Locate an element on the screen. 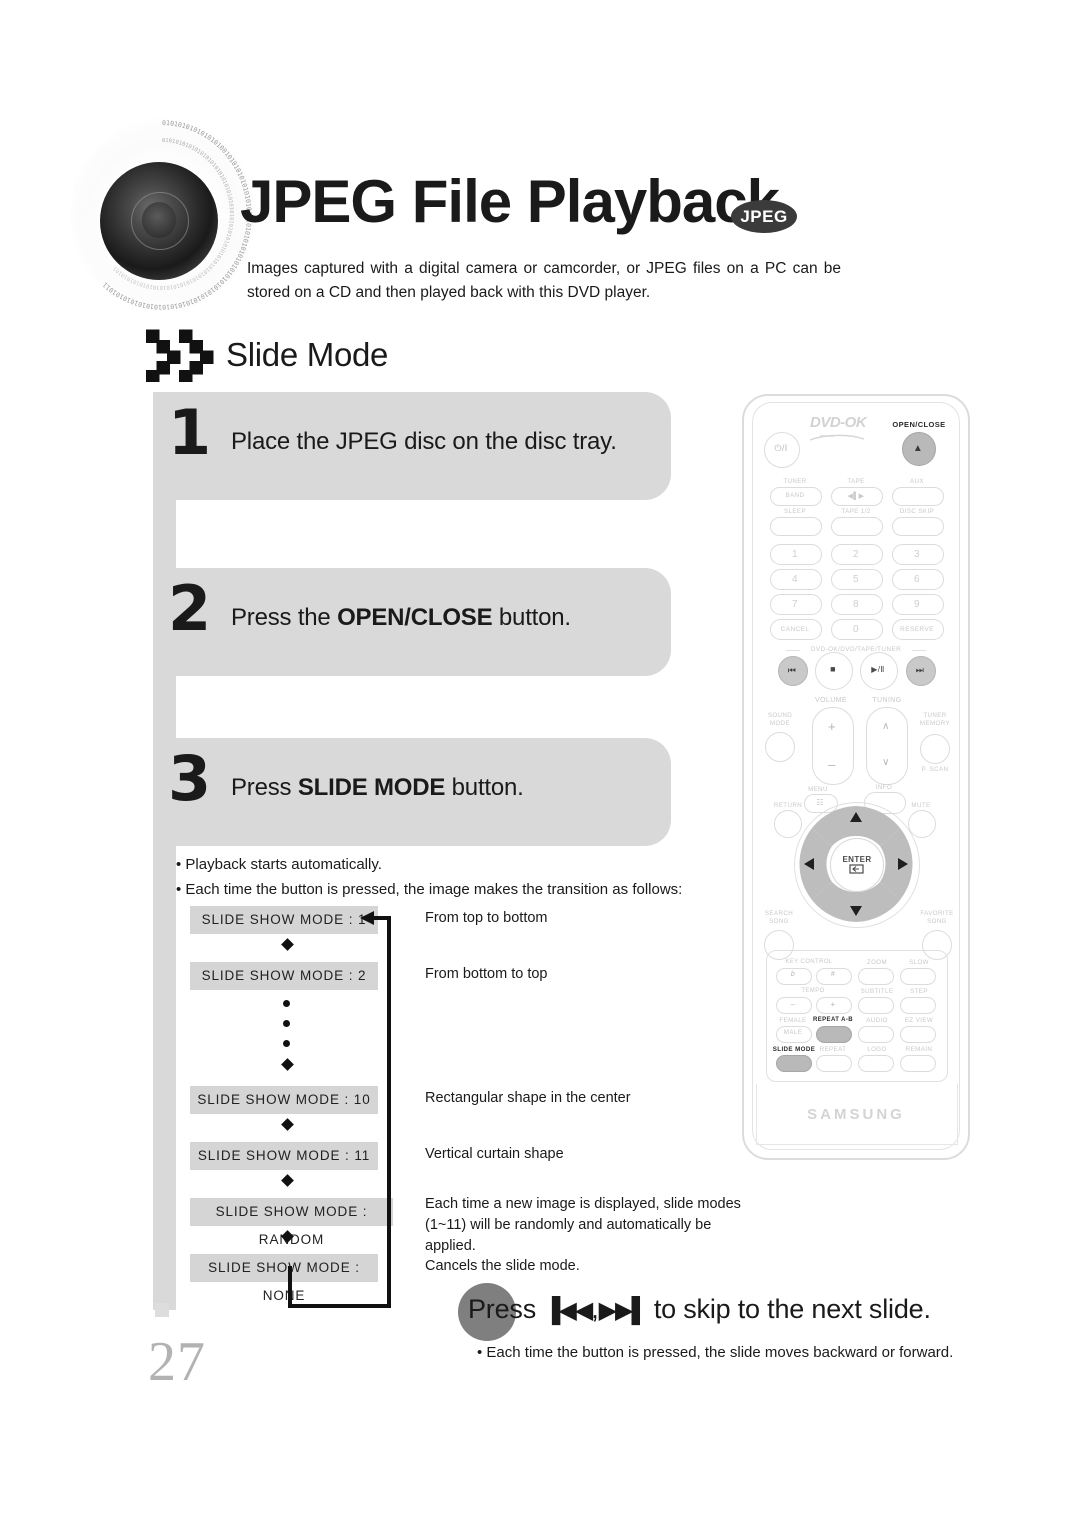 This screenshot has width=1080, height=1528. step-text-bold: SLIDE MODE is located at coordinates (371, 787).